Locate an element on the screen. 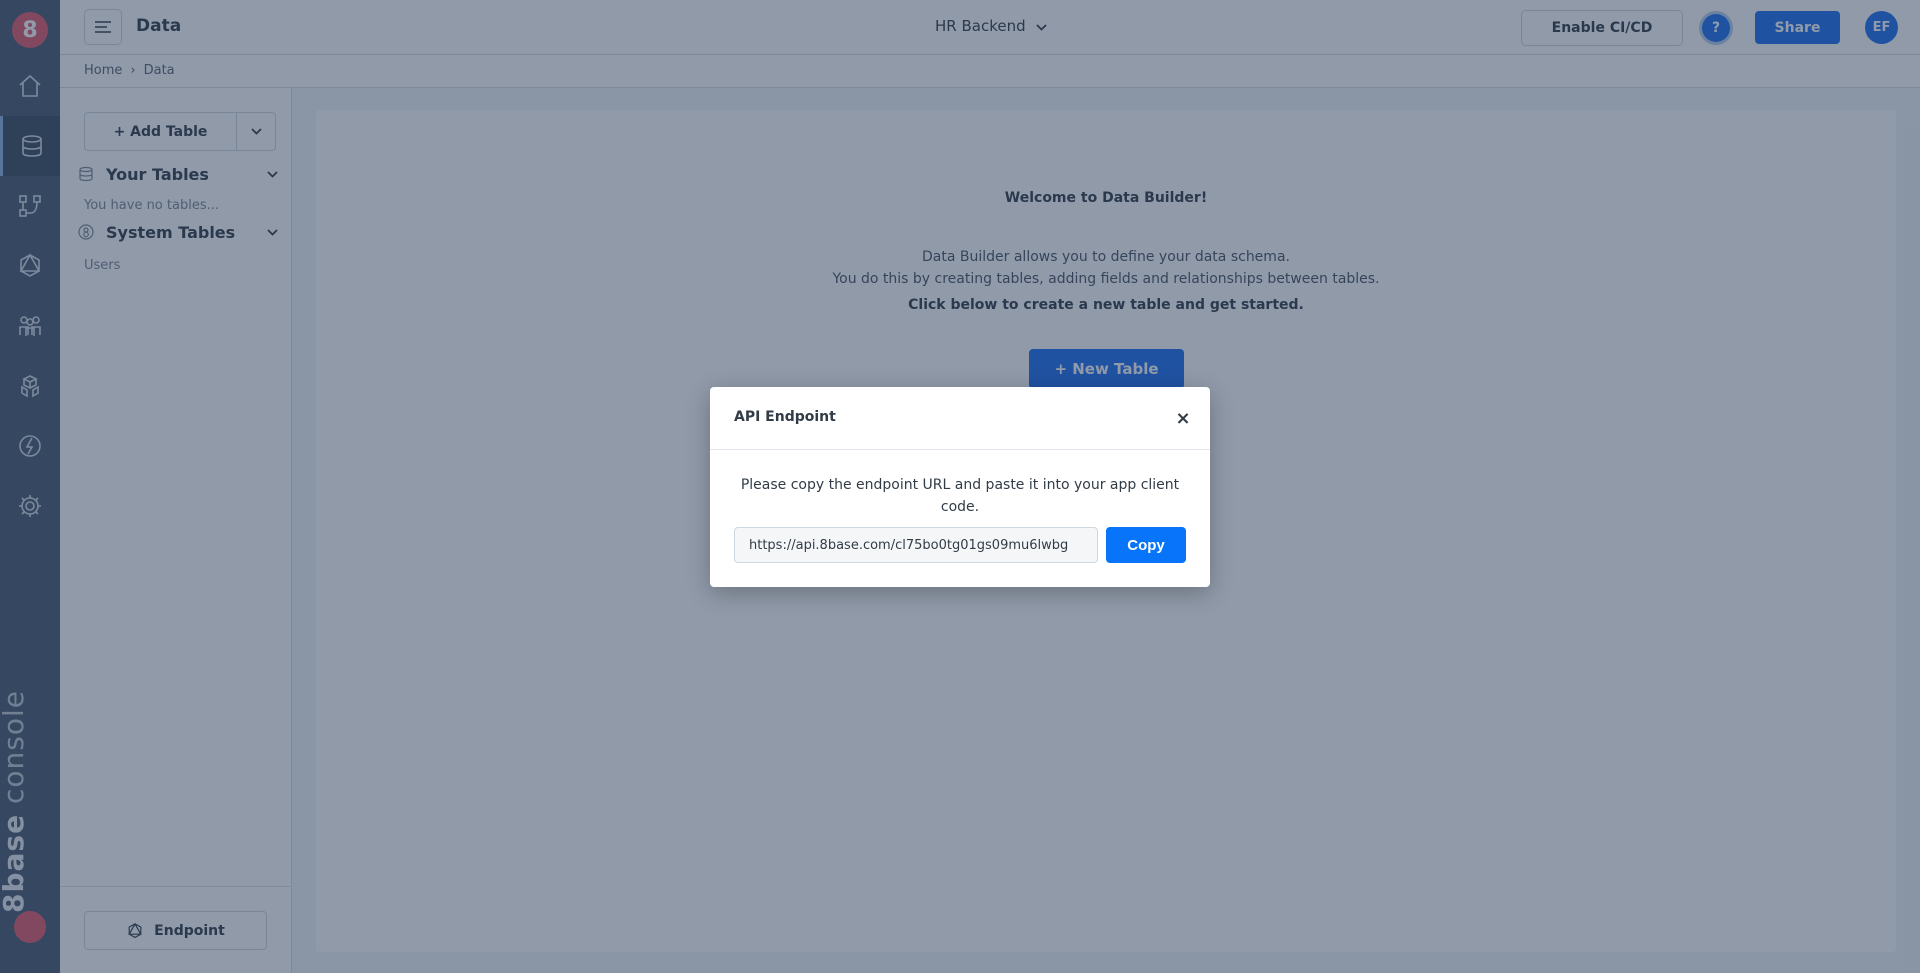 Image resolution: width=1920 pixels, height=973 pixels. dialog-header: API Endpoint × is located at coordinates (960, 418).